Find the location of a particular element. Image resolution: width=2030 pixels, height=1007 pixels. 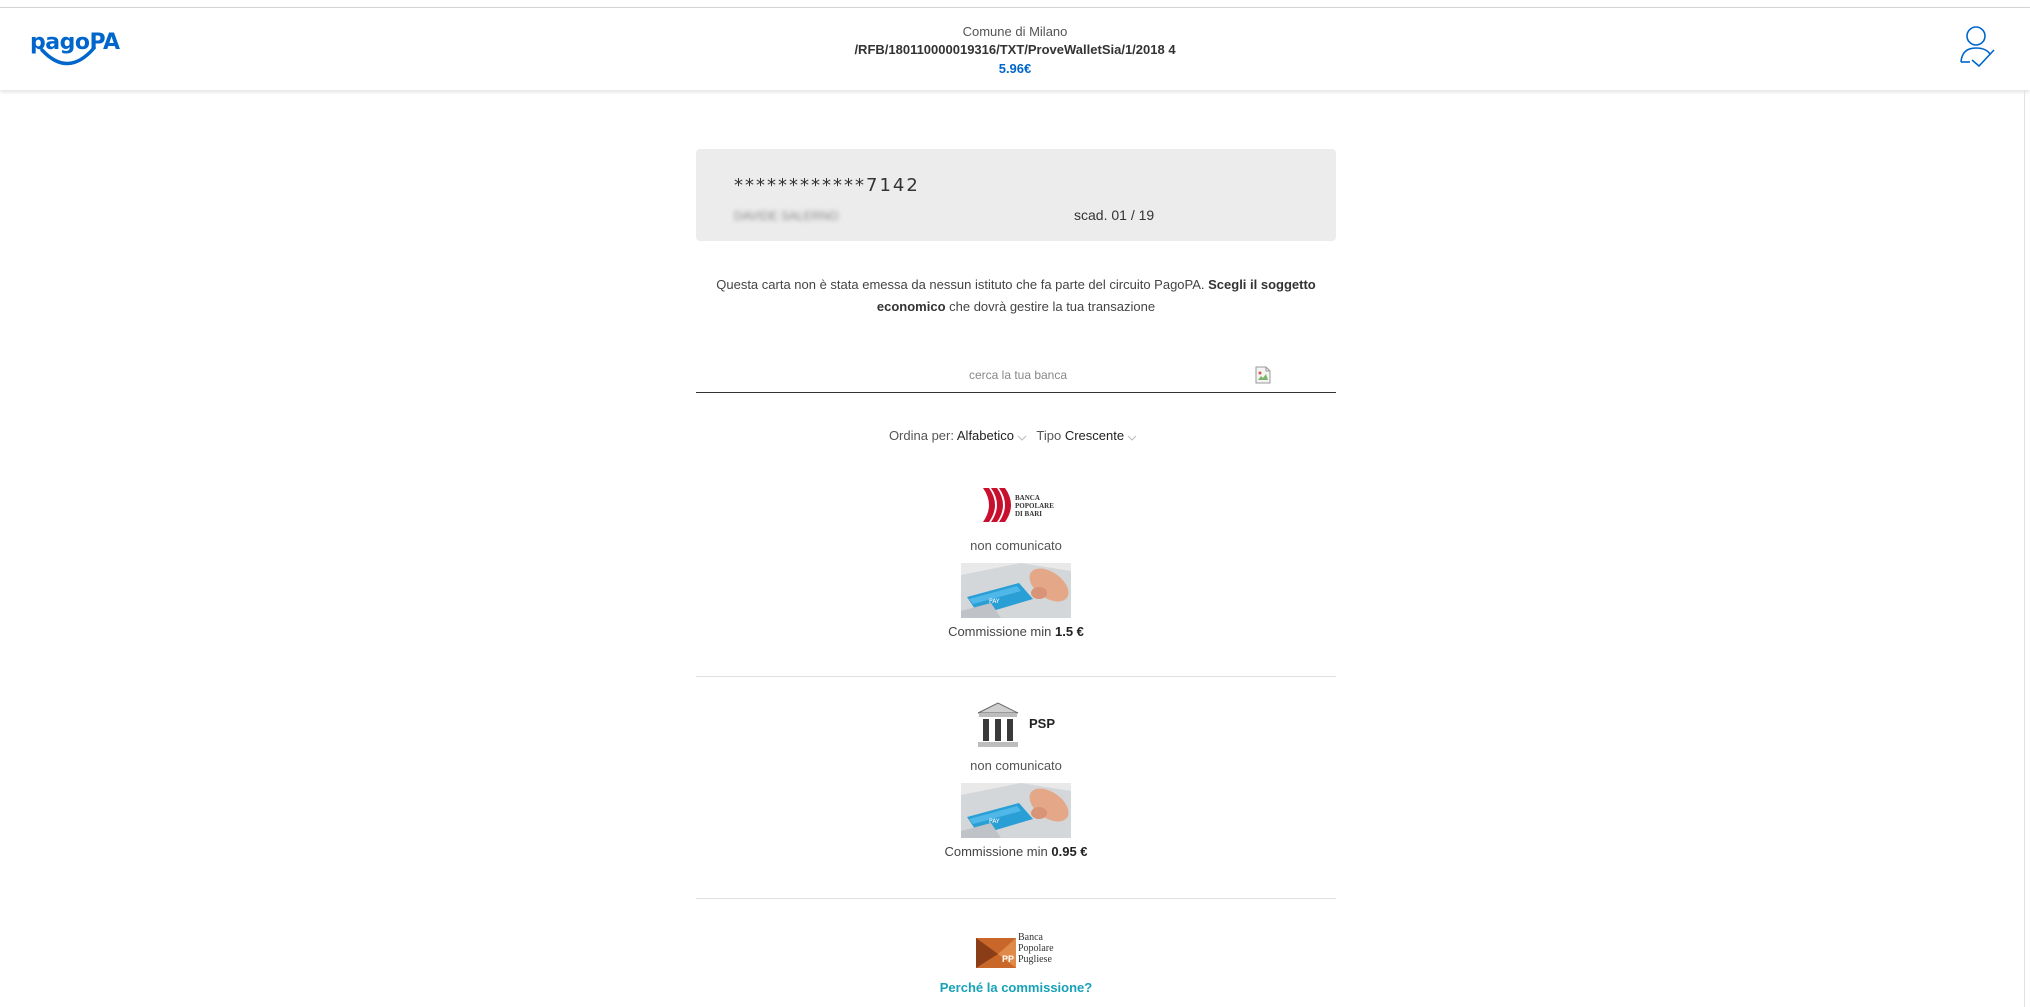

psp-fee: Commissione min 0.95 € is located at coordinates (1016, 851).